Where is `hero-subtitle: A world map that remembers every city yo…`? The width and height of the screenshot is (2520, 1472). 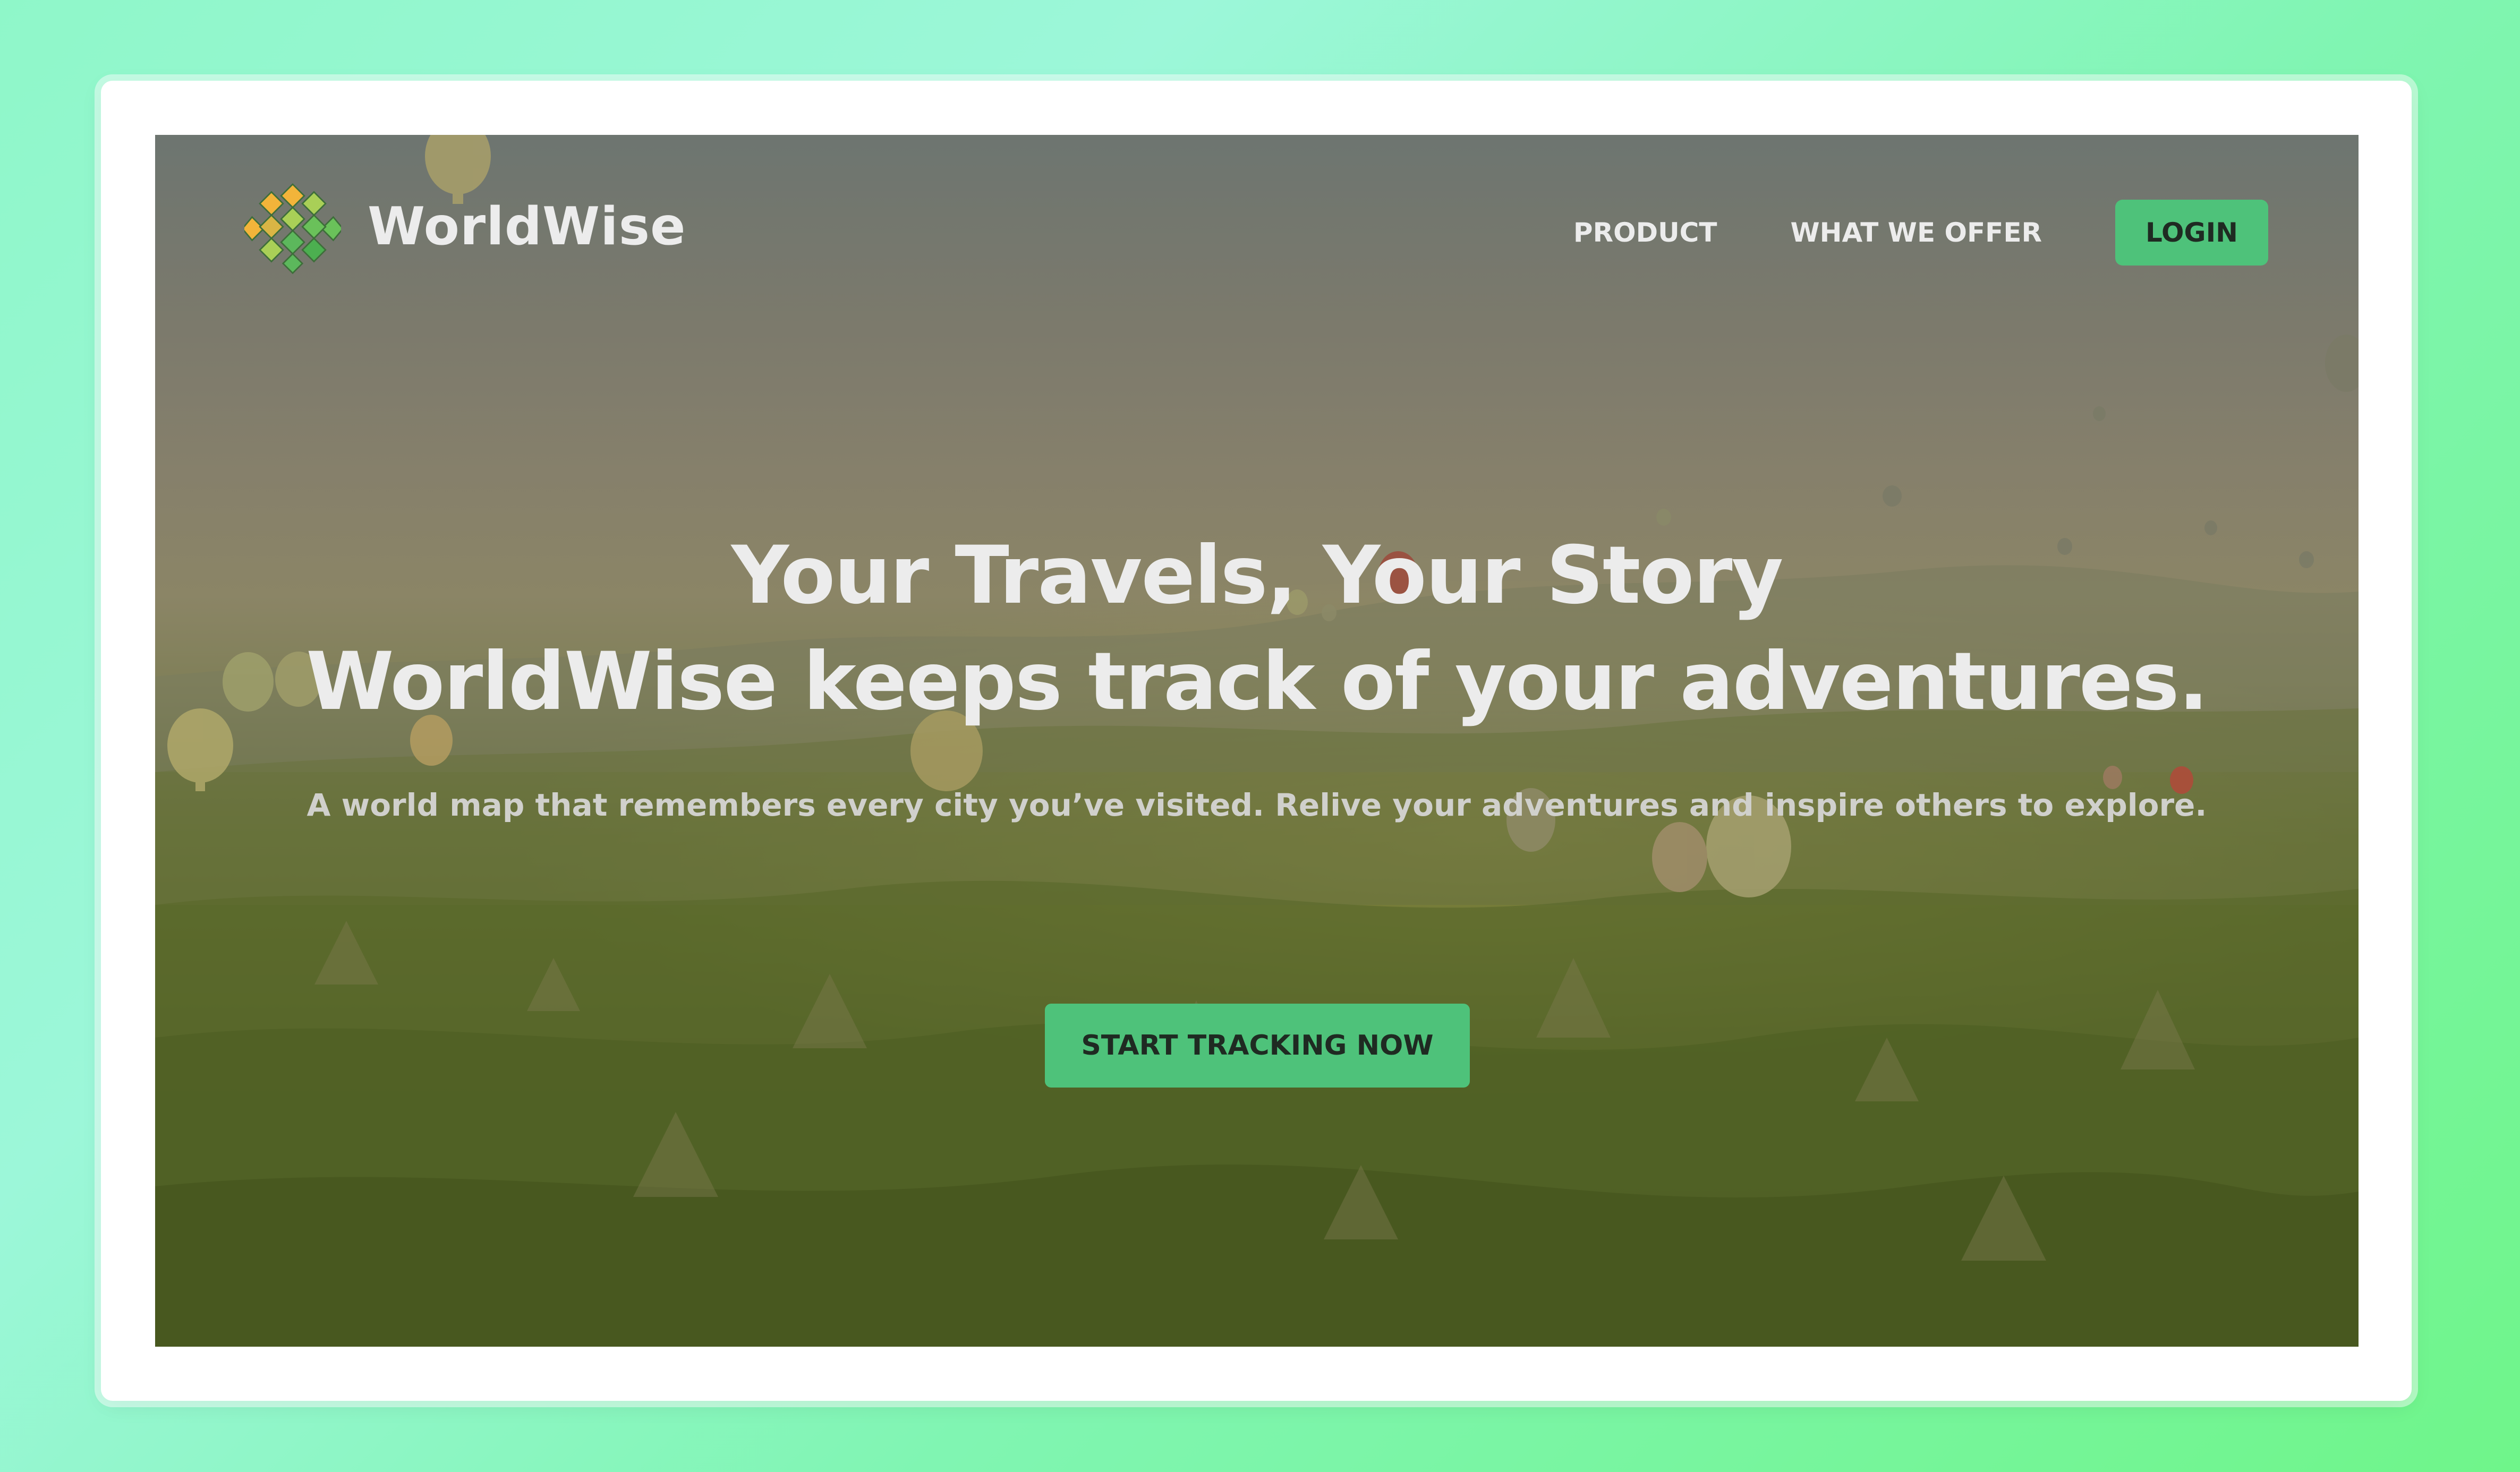
hero-subtitle: A world map that remembers every city yo… is located at coordinates (1257, 805).